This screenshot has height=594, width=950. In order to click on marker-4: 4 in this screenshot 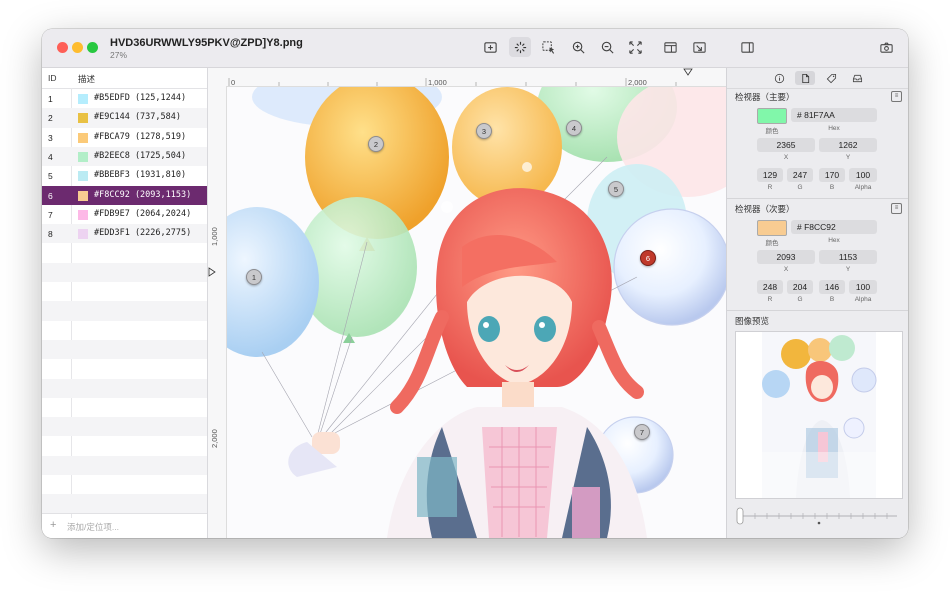, I will do `click(574, 128)`.